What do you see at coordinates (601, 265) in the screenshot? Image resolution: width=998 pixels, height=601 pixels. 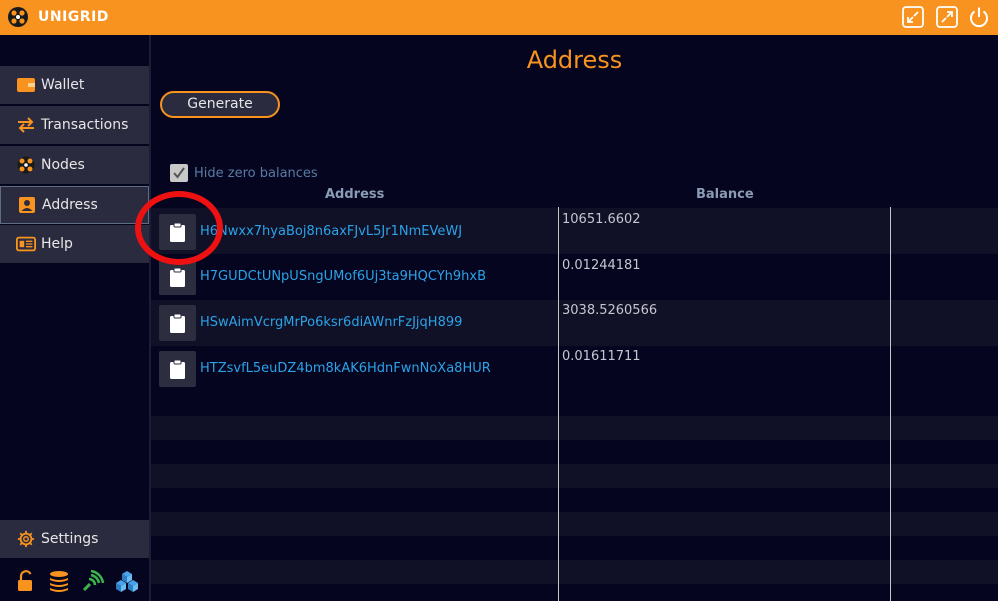 I see `balance-value: 0.01244181` at bounding box center [601, 265].